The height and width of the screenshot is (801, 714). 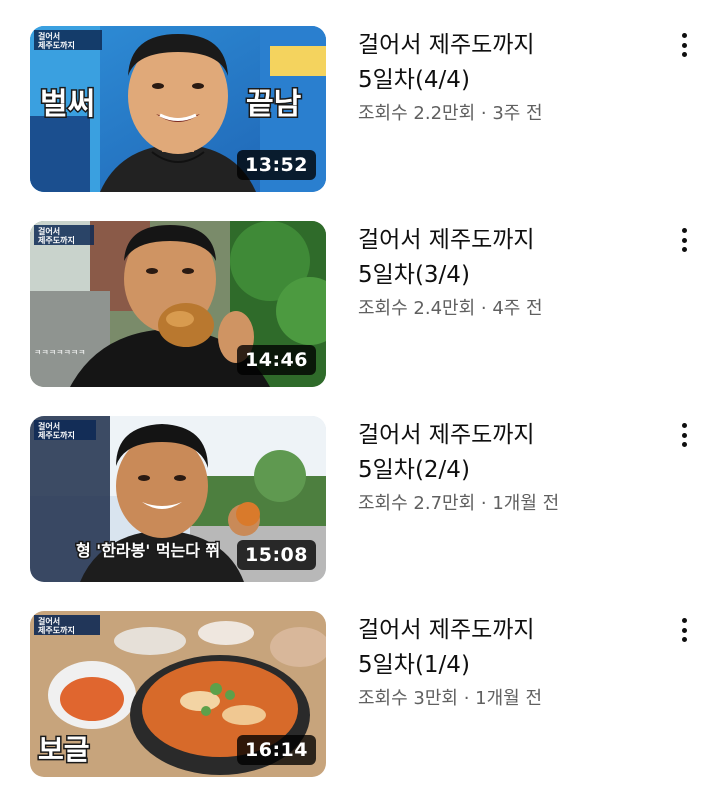 I want to click on thumbnail-caption-right: 끝남, so click(x=274, y=104).